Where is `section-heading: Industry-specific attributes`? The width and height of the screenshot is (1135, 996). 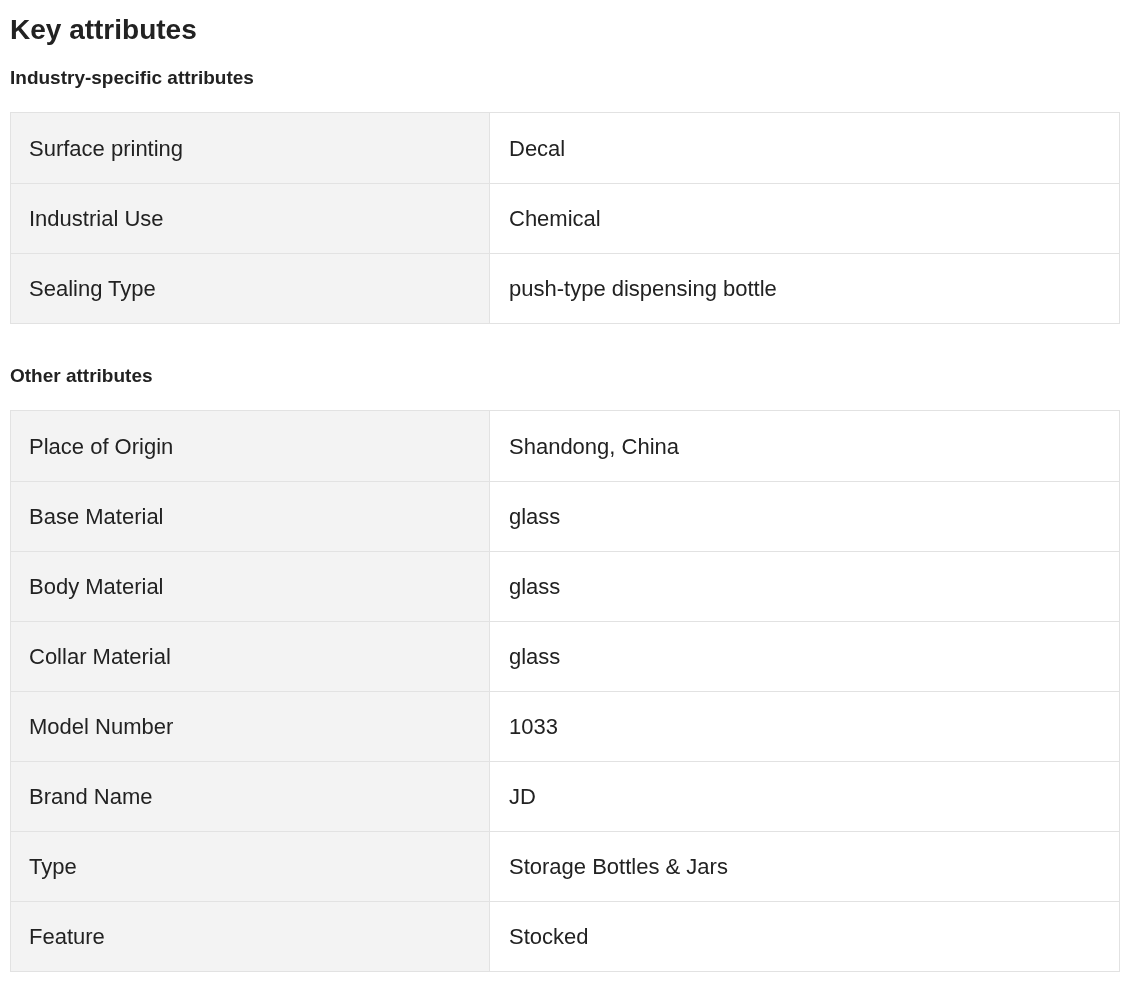
section-heading: Industry-specific attributes is located at coordinates (132, 78).